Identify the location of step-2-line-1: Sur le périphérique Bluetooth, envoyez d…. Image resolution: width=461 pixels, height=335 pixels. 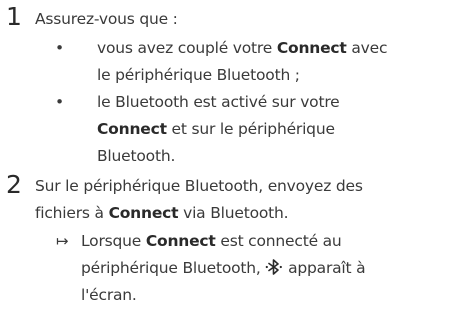
(199, 186).